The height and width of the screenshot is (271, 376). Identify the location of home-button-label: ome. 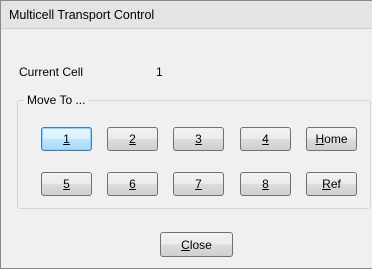
(336, 139).